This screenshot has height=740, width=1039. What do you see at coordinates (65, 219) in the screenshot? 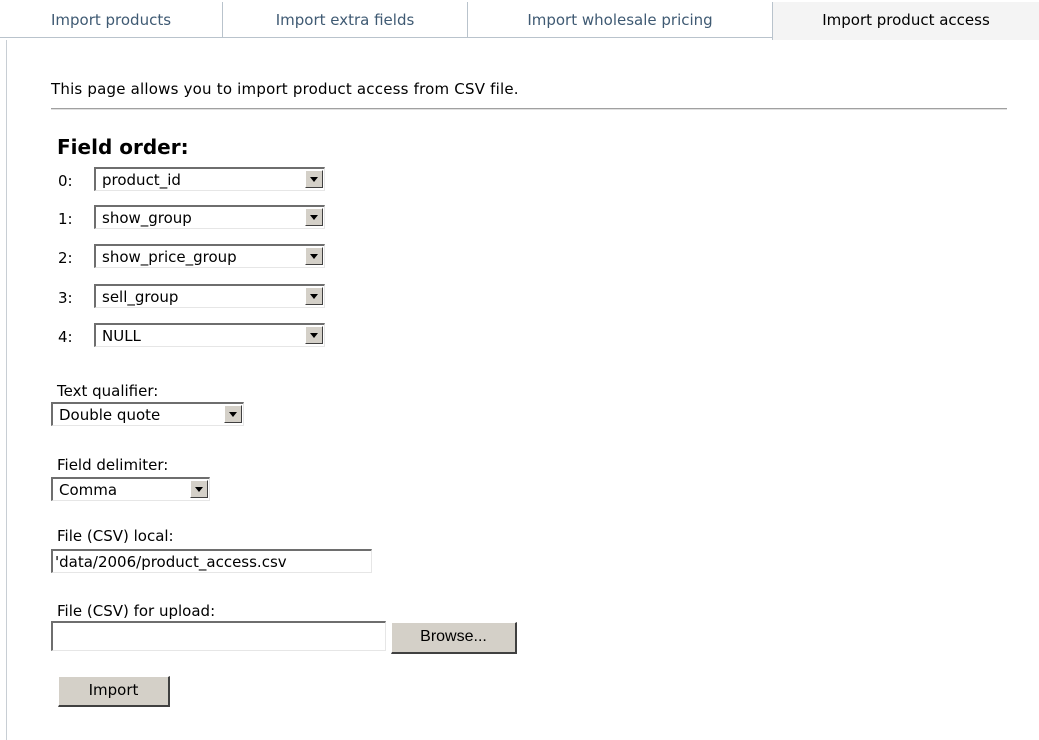
I see `field-index: 1:` at bounding box center [65, 219].